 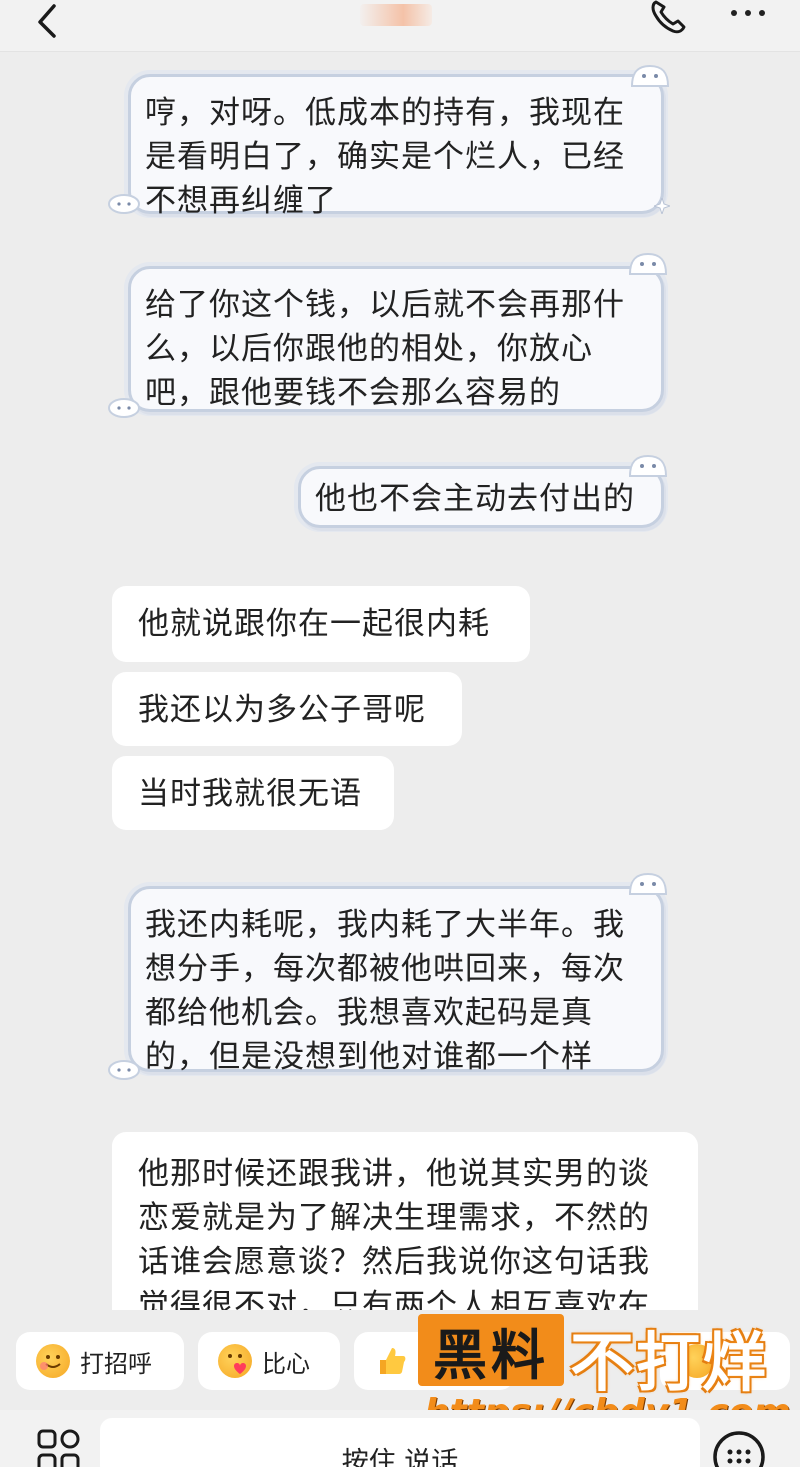 What do you see at coordinates (394, 1262) in the screenshot?
I see `message-line: 话谁会愿意谈？然后我说你这句话我` at bounding box center [394, 1262].